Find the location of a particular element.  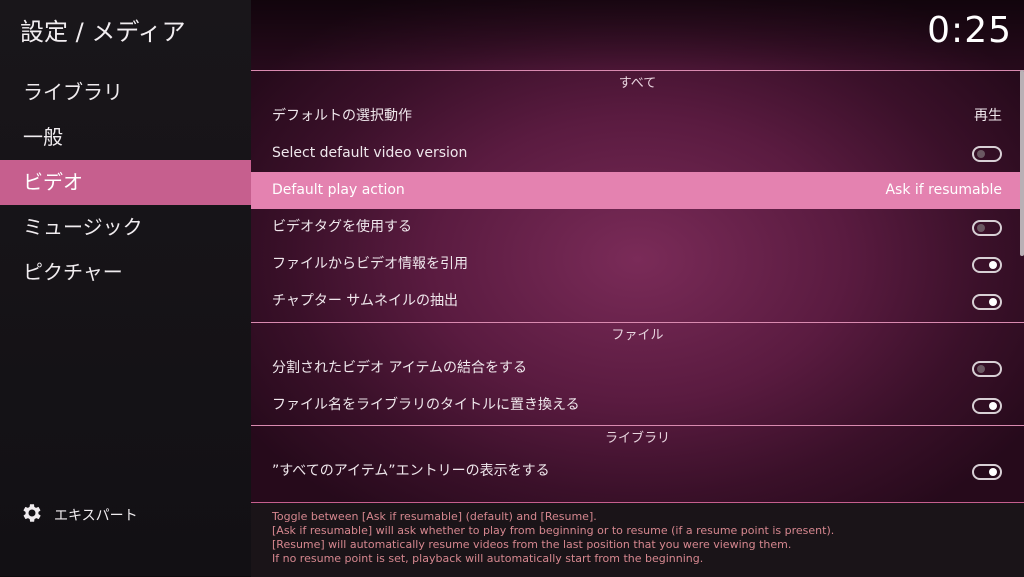

setting-label: デフォルトの選択動作 is located at coordinates (342, 116).